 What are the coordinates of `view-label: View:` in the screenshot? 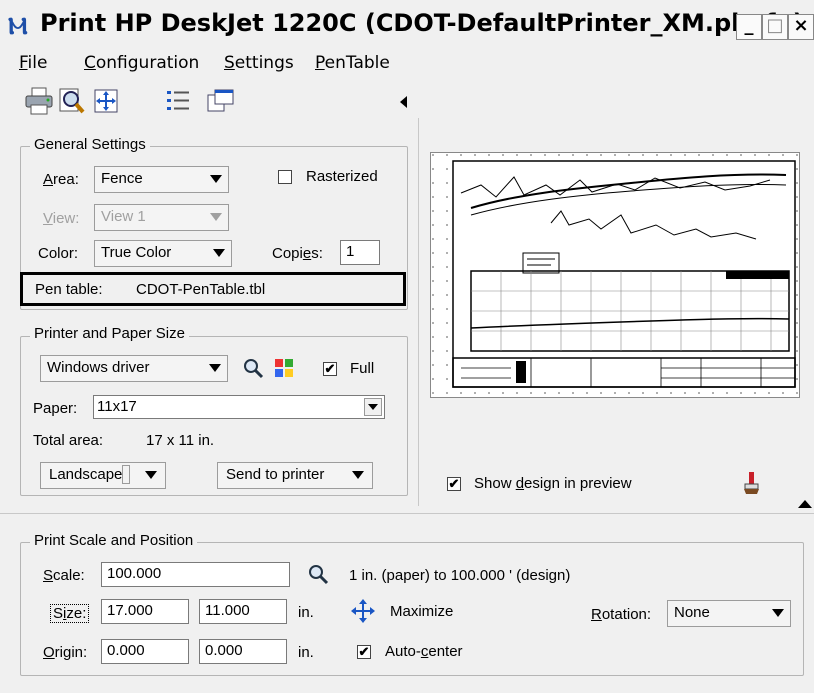 It's located at (61, 218).